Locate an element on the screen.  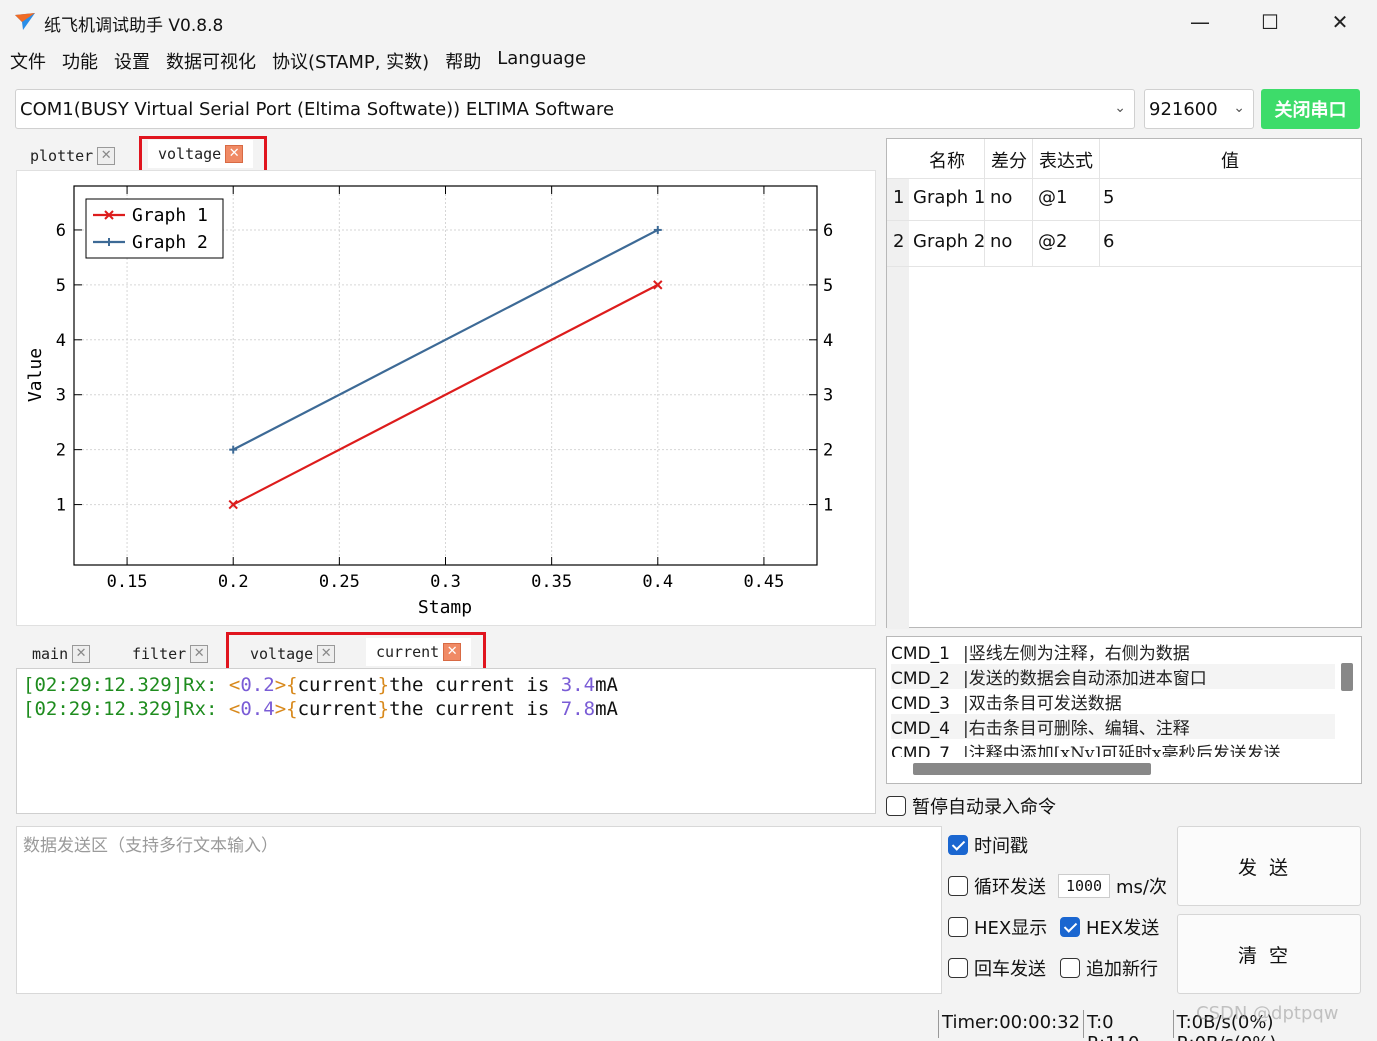
baud-select: 921600 ⌄ is located at coordinates (1199, 109).